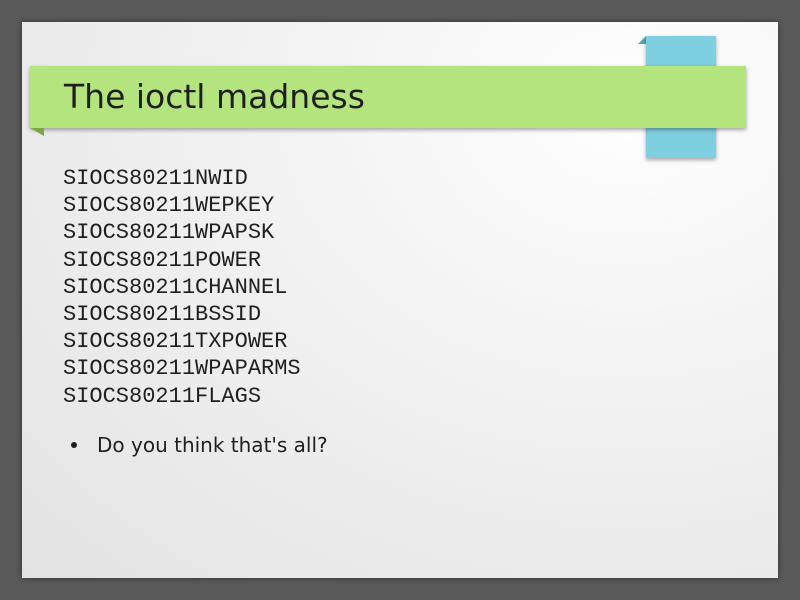 This screenshot has width=800, height=600. I want to click on ioctl-name: SIOCS80211BSSID, so click(162, 315).